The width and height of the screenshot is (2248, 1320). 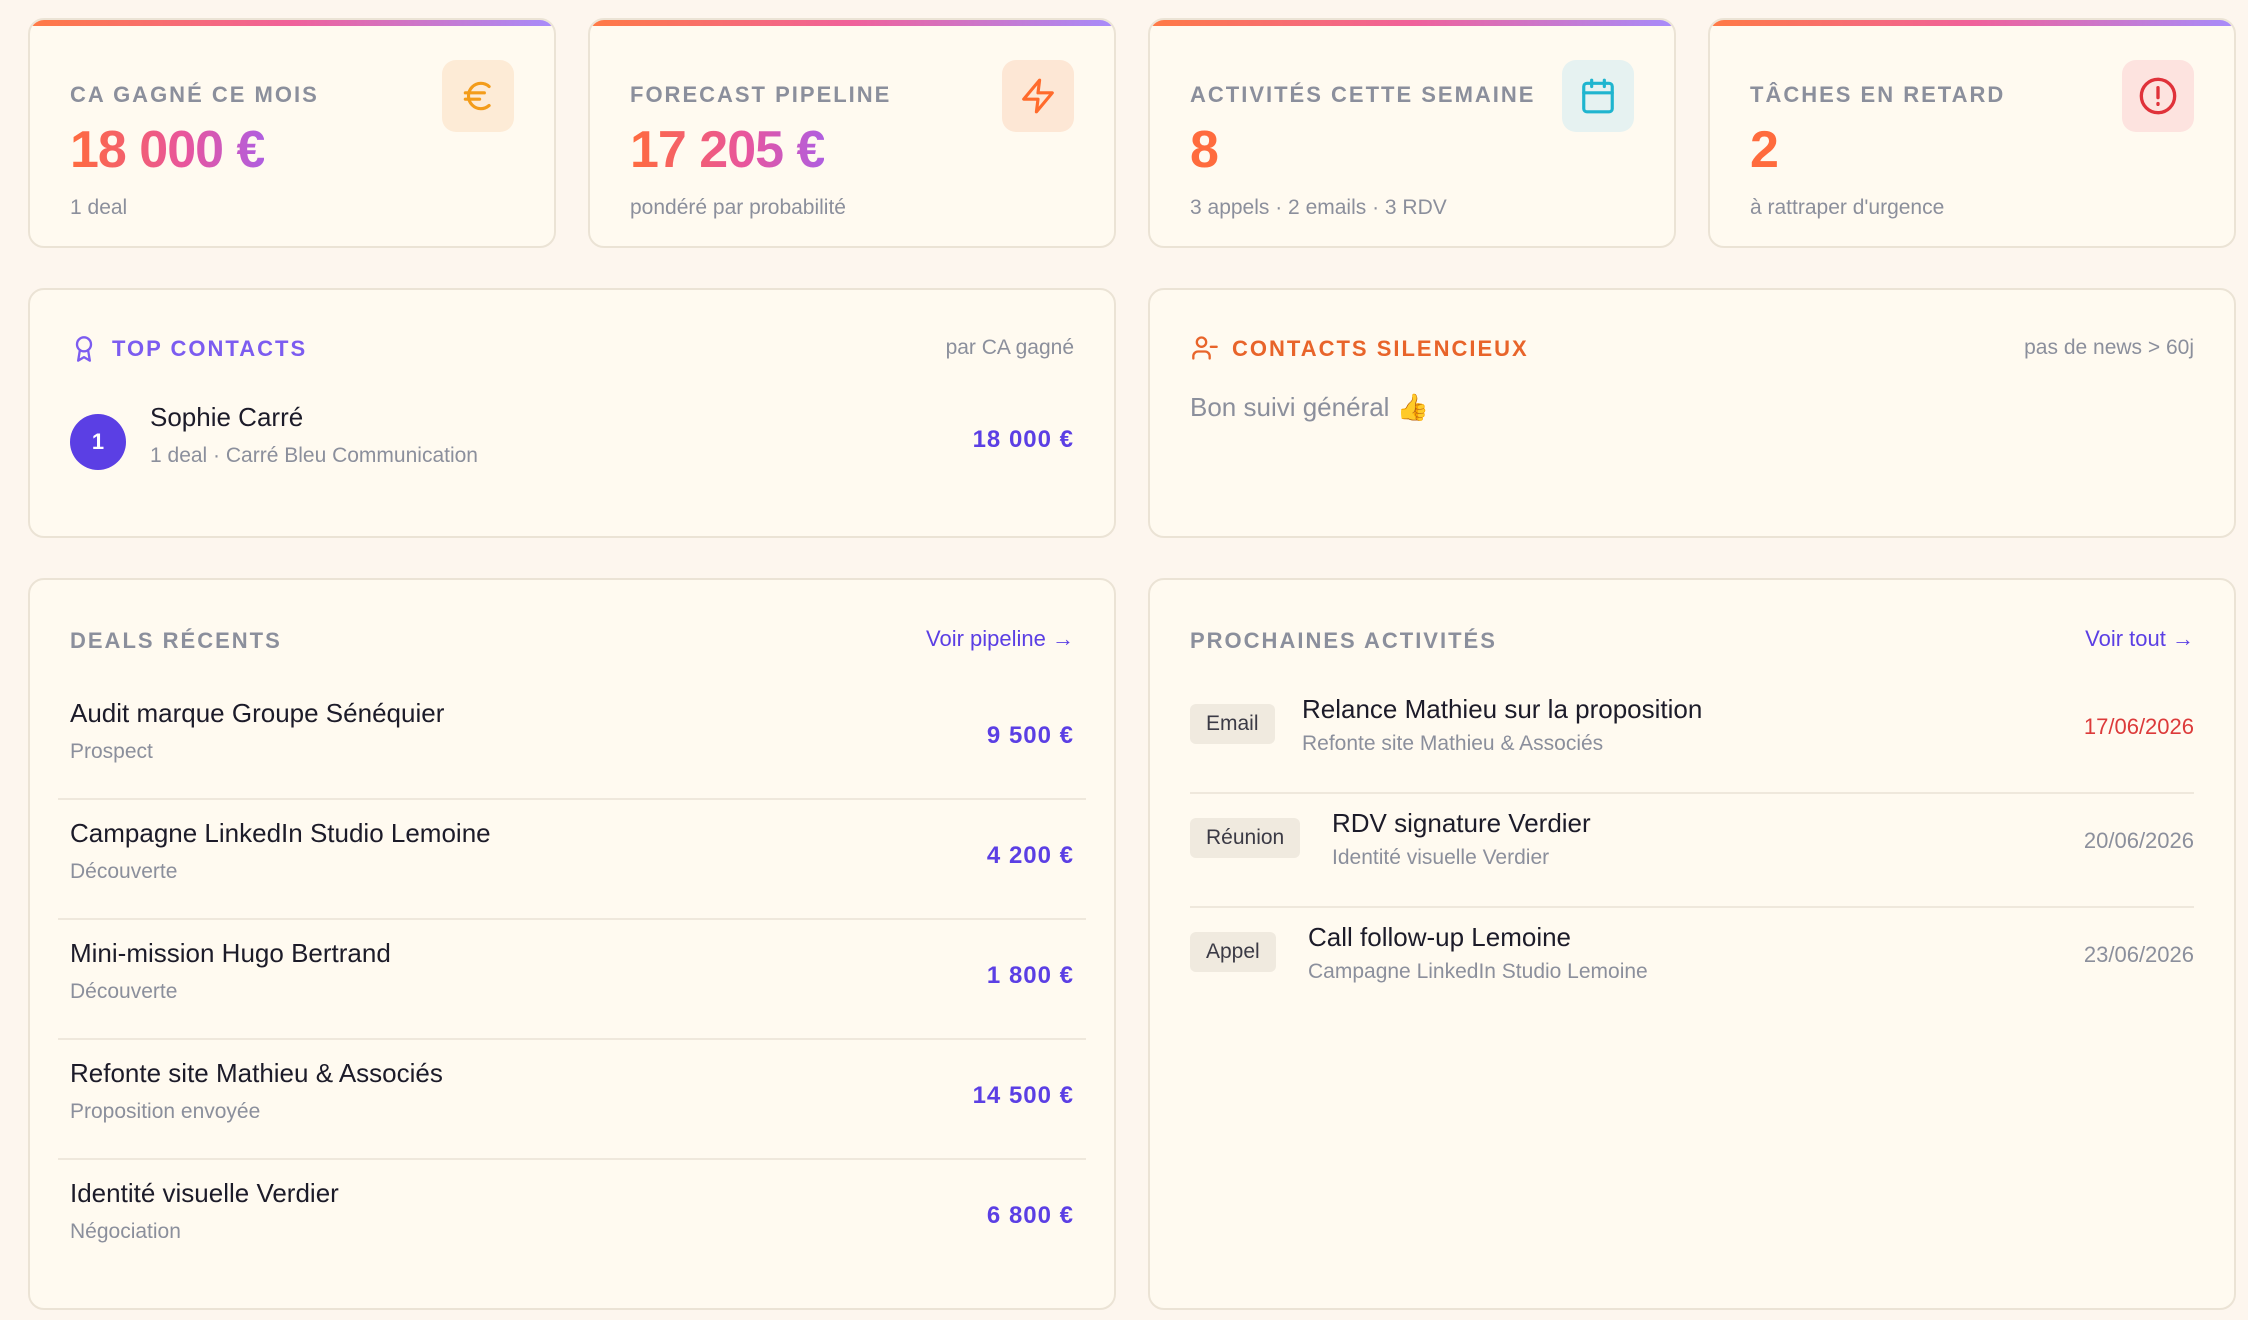 I want to click on contact-name: Sophie Carré, so click(x=227, y=417).